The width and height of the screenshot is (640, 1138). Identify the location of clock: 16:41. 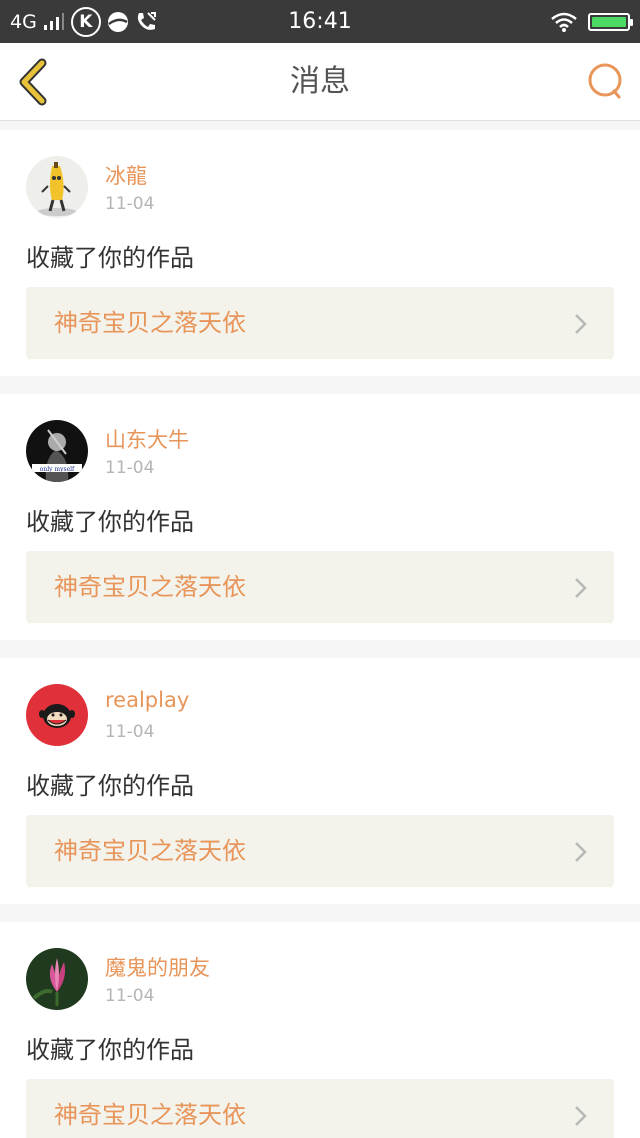
(320, 21).